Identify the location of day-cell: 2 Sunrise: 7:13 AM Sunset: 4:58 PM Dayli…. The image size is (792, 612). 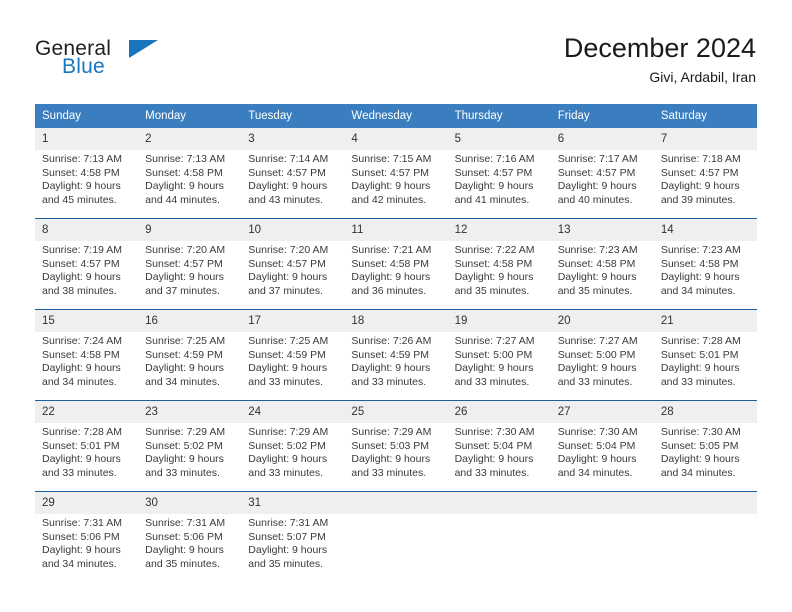
(190, 173).